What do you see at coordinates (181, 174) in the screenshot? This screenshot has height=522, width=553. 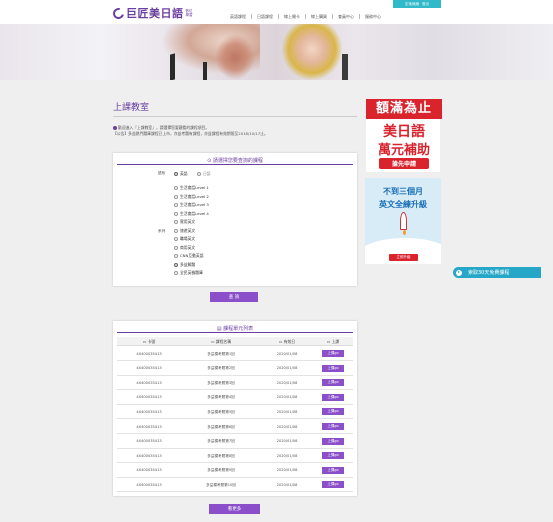 I see `language-option-english: 英語` at bounding box center [181, 174].